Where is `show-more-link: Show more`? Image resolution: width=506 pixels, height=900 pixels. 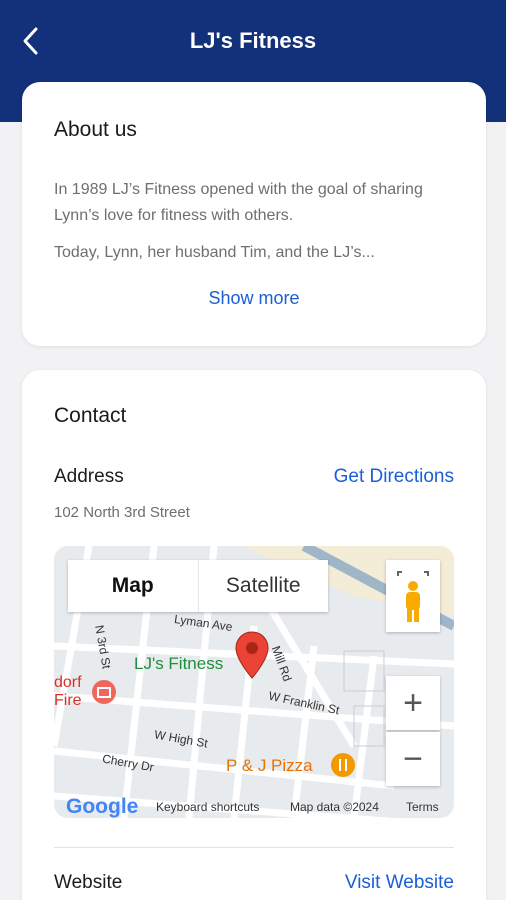
show-more-link: Show more is located at coordinates (254, 298).